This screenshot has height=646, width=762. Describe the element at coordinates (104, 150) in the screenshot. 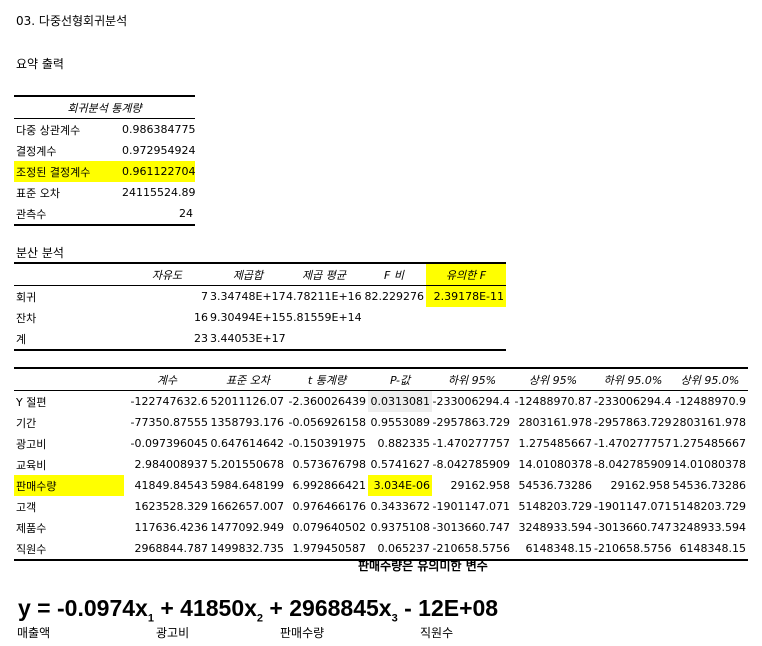

I see `stats-row: 결정계수 0.972954924` at that location.